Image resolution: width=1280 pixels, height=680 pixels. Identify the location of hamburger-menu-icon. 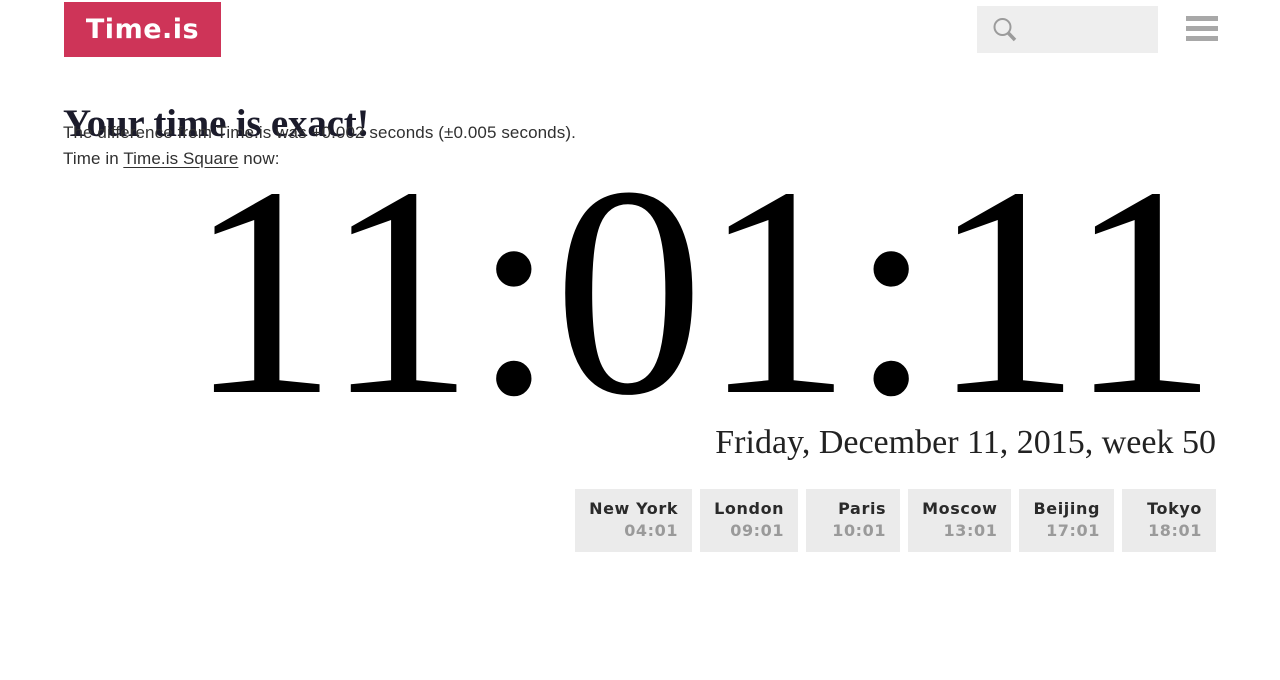
(1202, 30).